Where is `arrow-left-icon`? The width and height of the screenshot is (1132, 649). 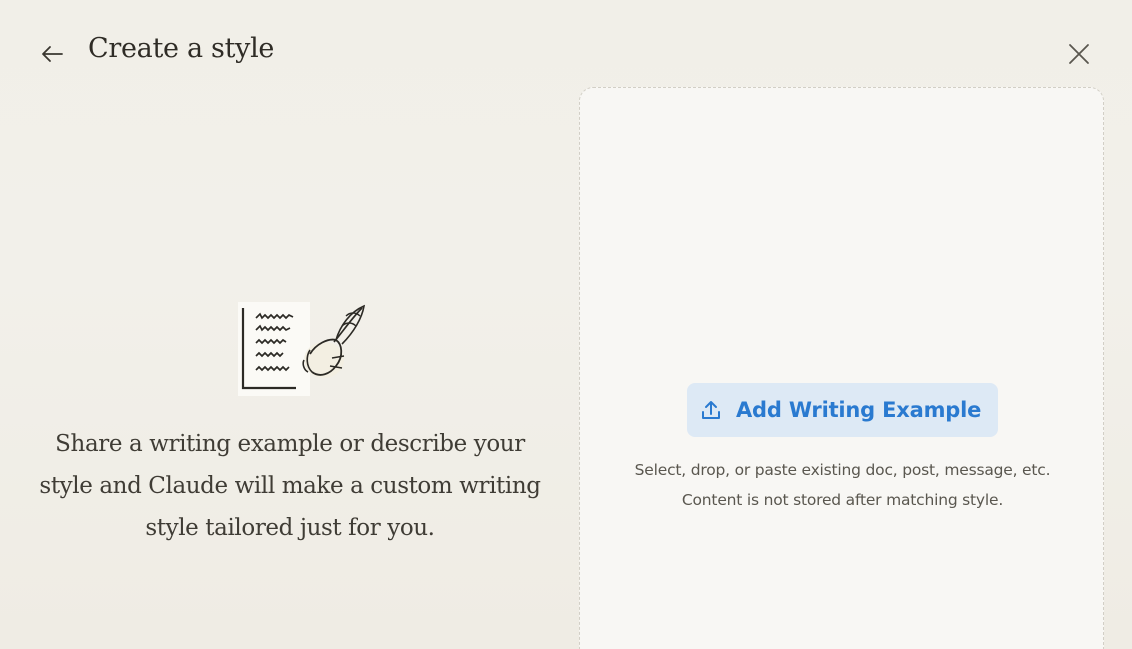 arrow-left-icon is located at coordinates (52, 54).